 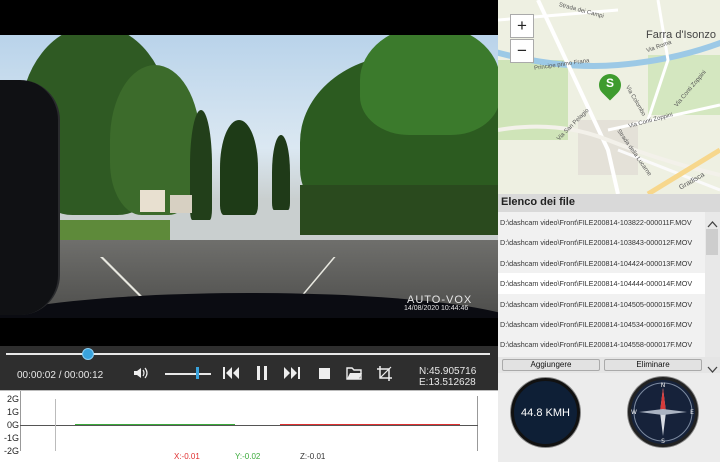 I want to click on graph-cursor, so click(x=55, y=425).